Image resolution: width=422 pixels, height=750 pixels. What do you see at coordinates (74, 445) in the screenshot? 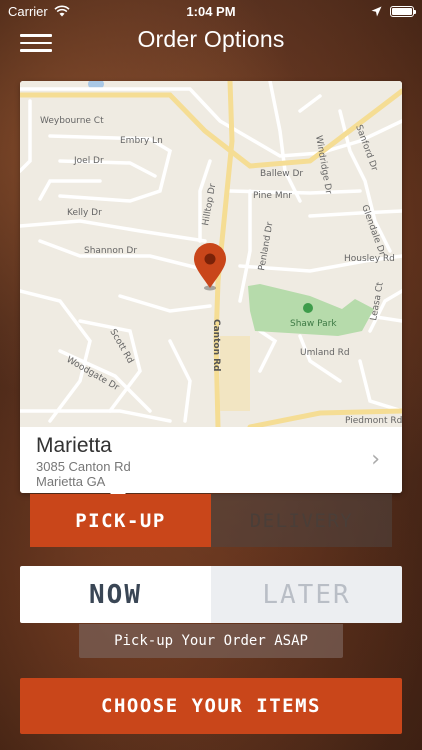
I see `location-name: Marietta` at bounding box center [74, 445].